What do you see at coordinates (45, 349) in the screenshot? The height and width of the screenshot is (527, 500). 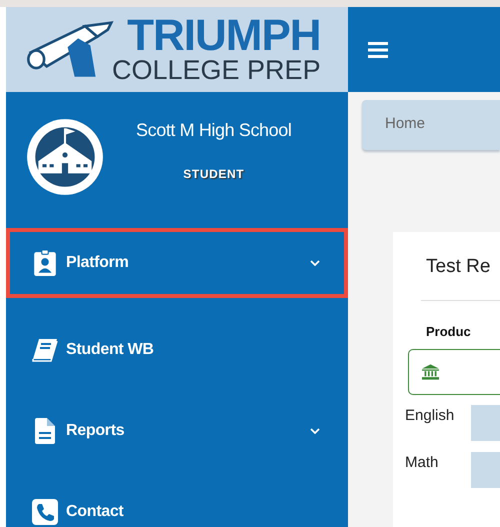 I see `book-icon` at bounding box center [45, 349].